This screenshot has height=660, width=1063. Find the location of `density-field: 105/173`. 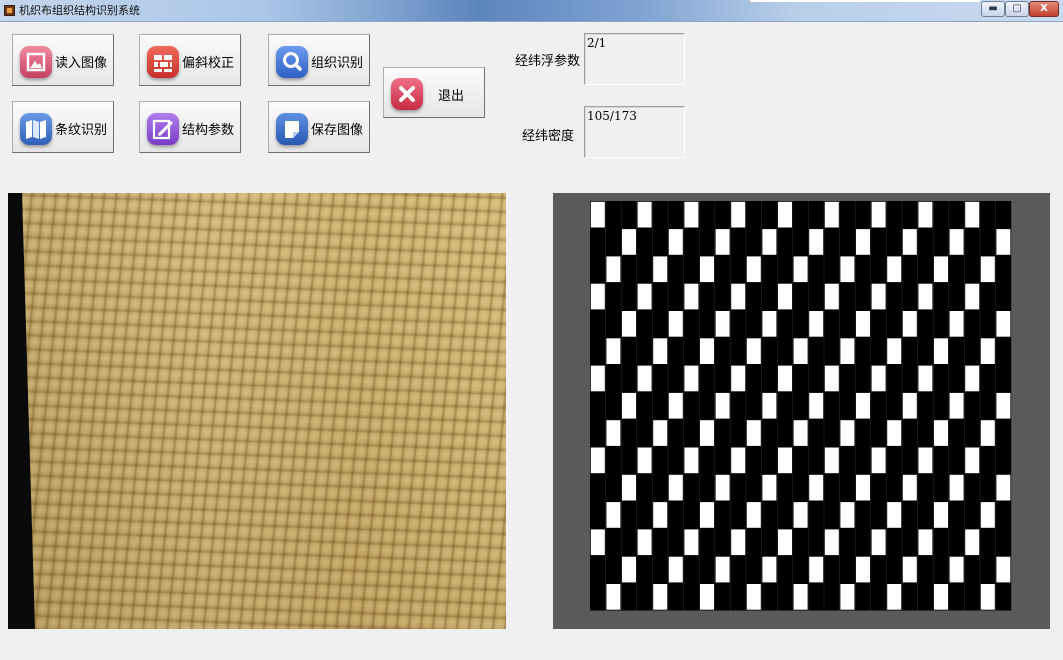

density-field: 105/173 is located at coordinates (634, 132).